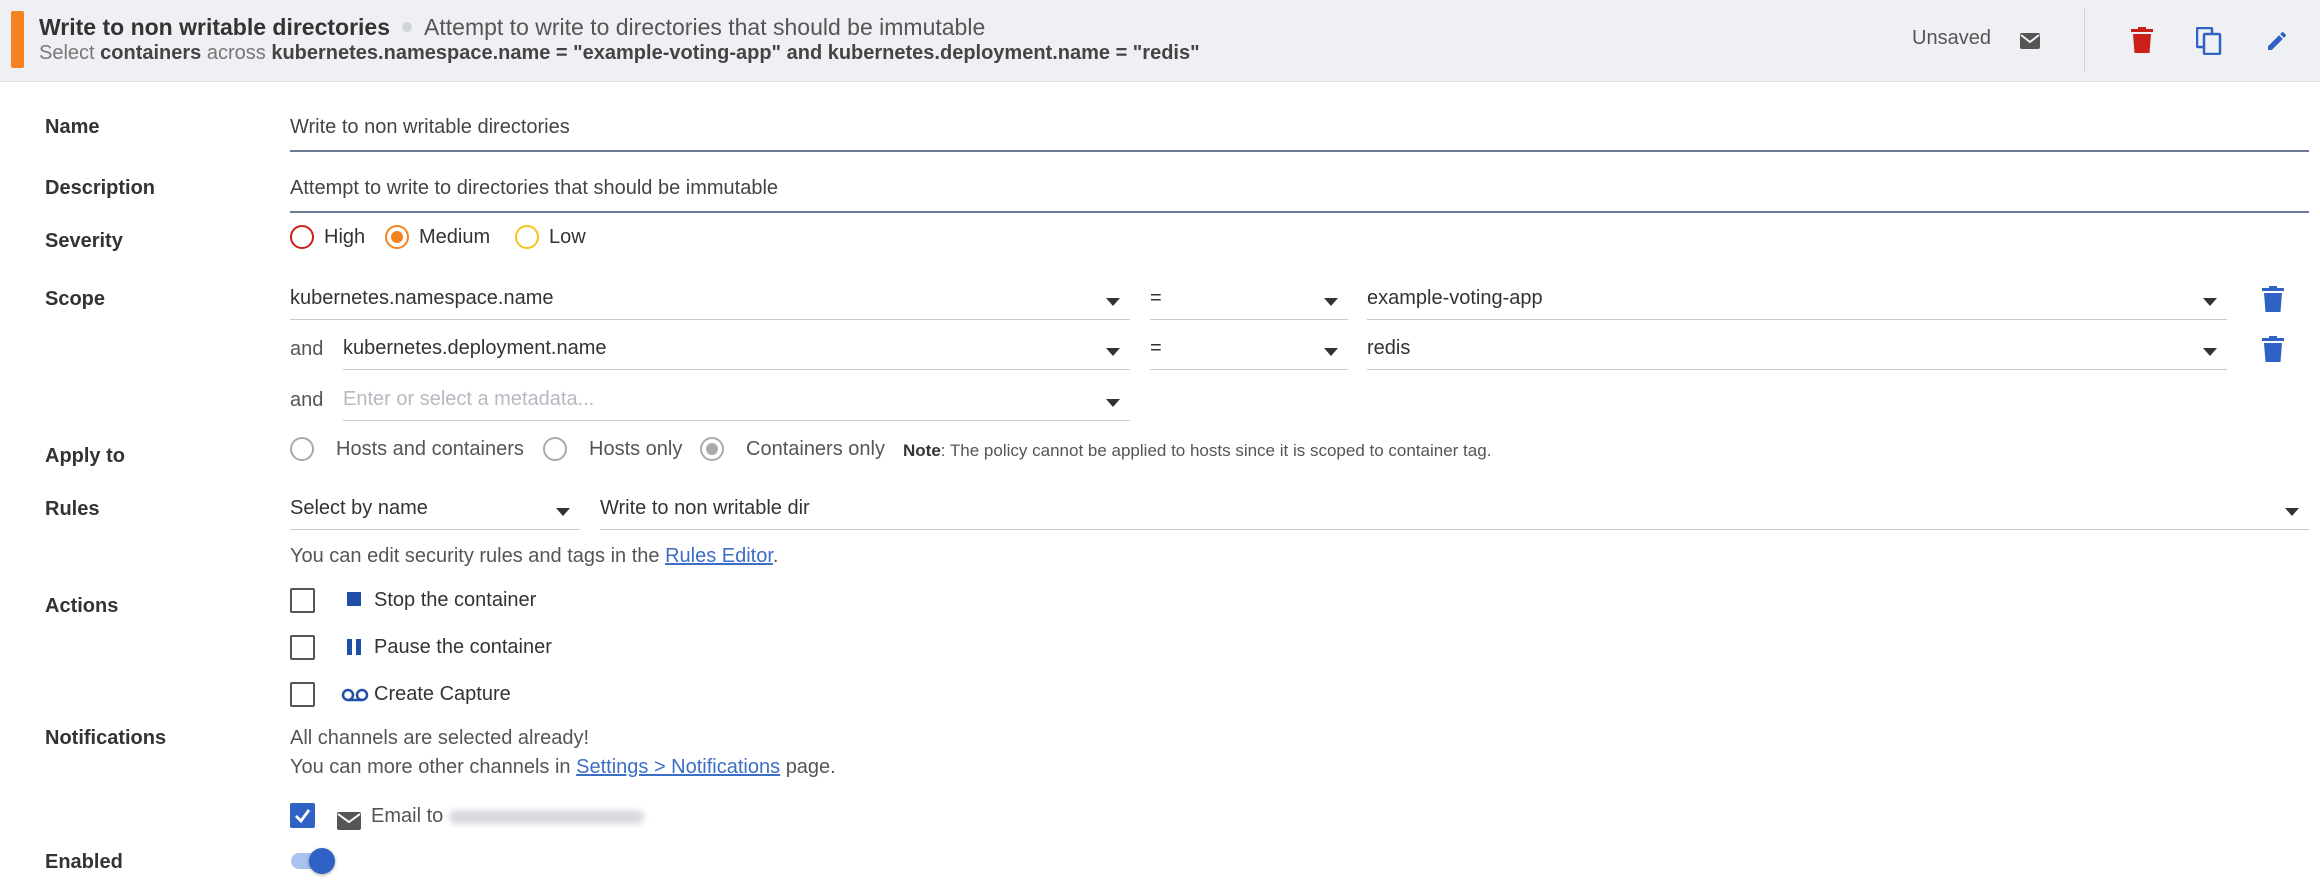  Describe the element at coordinates (455, 600) in the screenshot. I see `action-stop-label: Stop the container` at that location.